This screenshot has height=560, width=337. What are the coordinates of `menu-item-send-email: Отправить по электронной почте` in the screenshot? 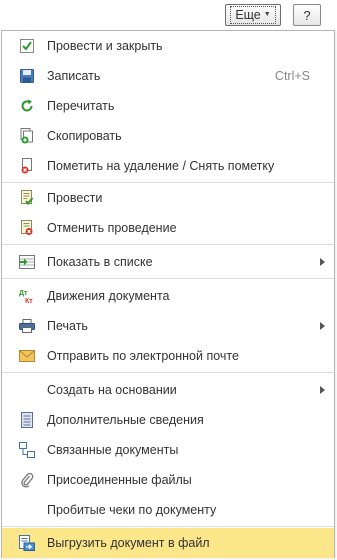 It's located at (168, 356).